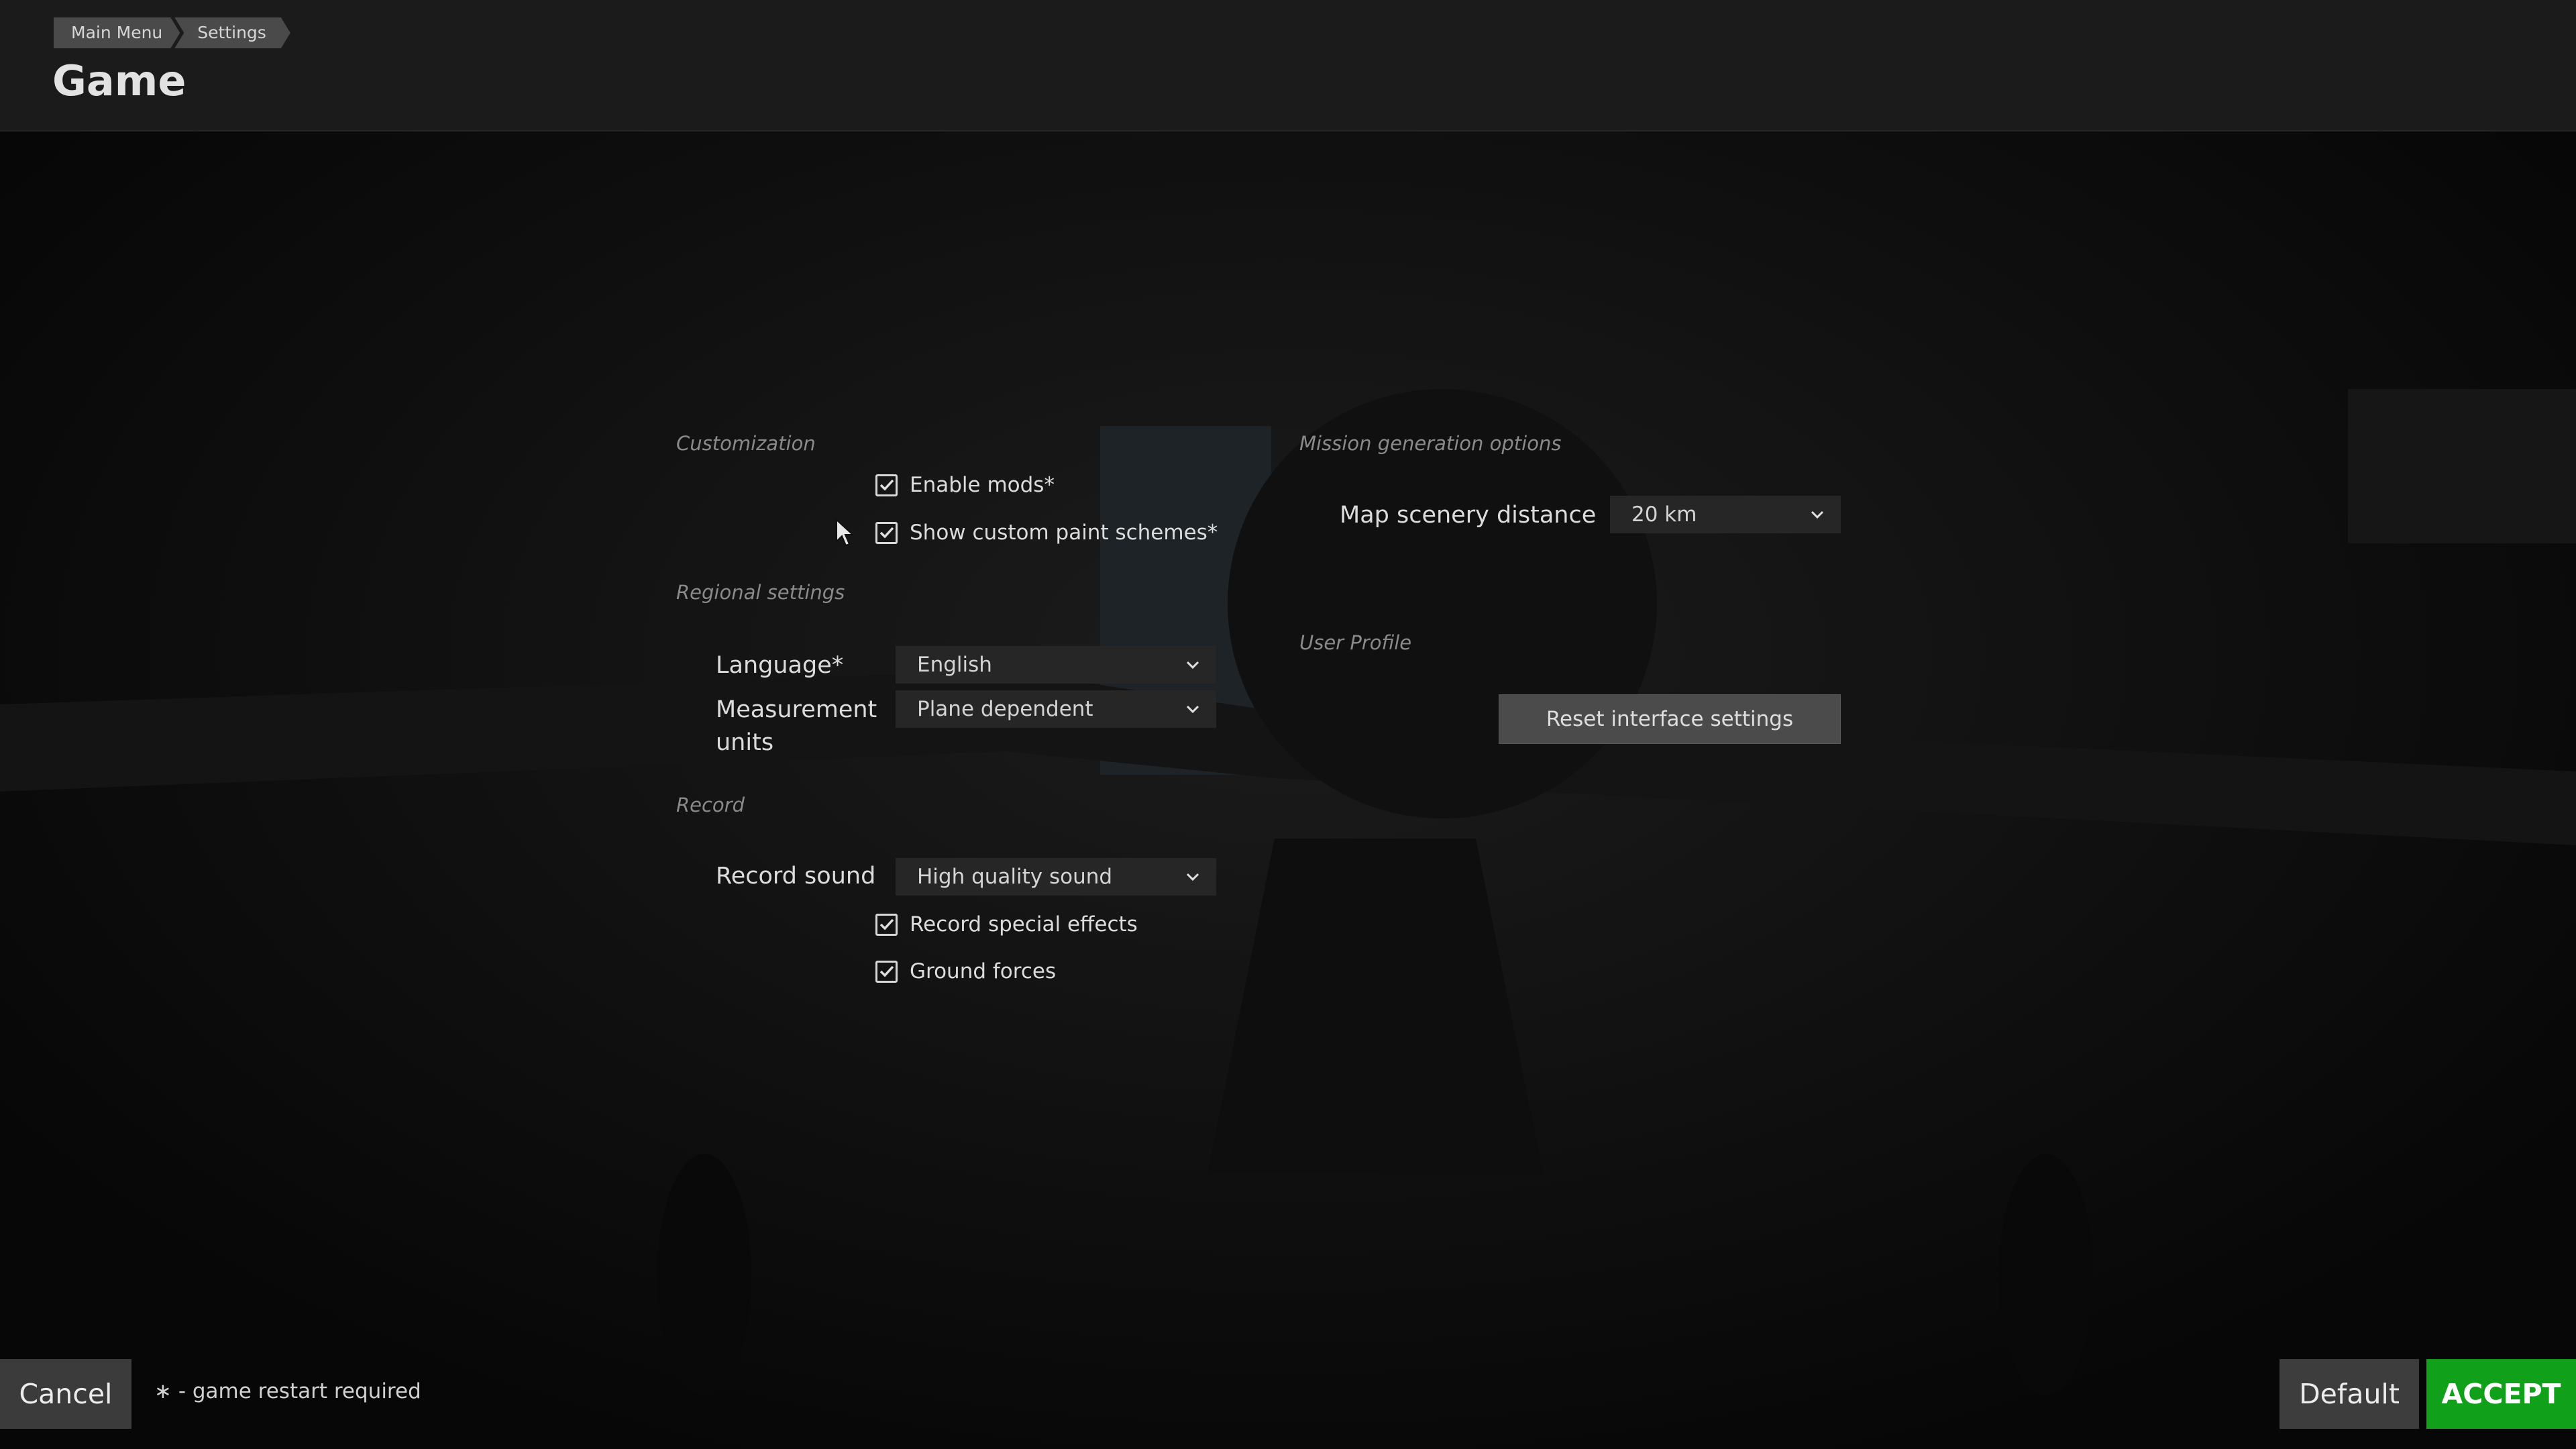 The height and width of the screenshot is (1449, 2576). I want to click on page-title: Game, so click(119, 80).